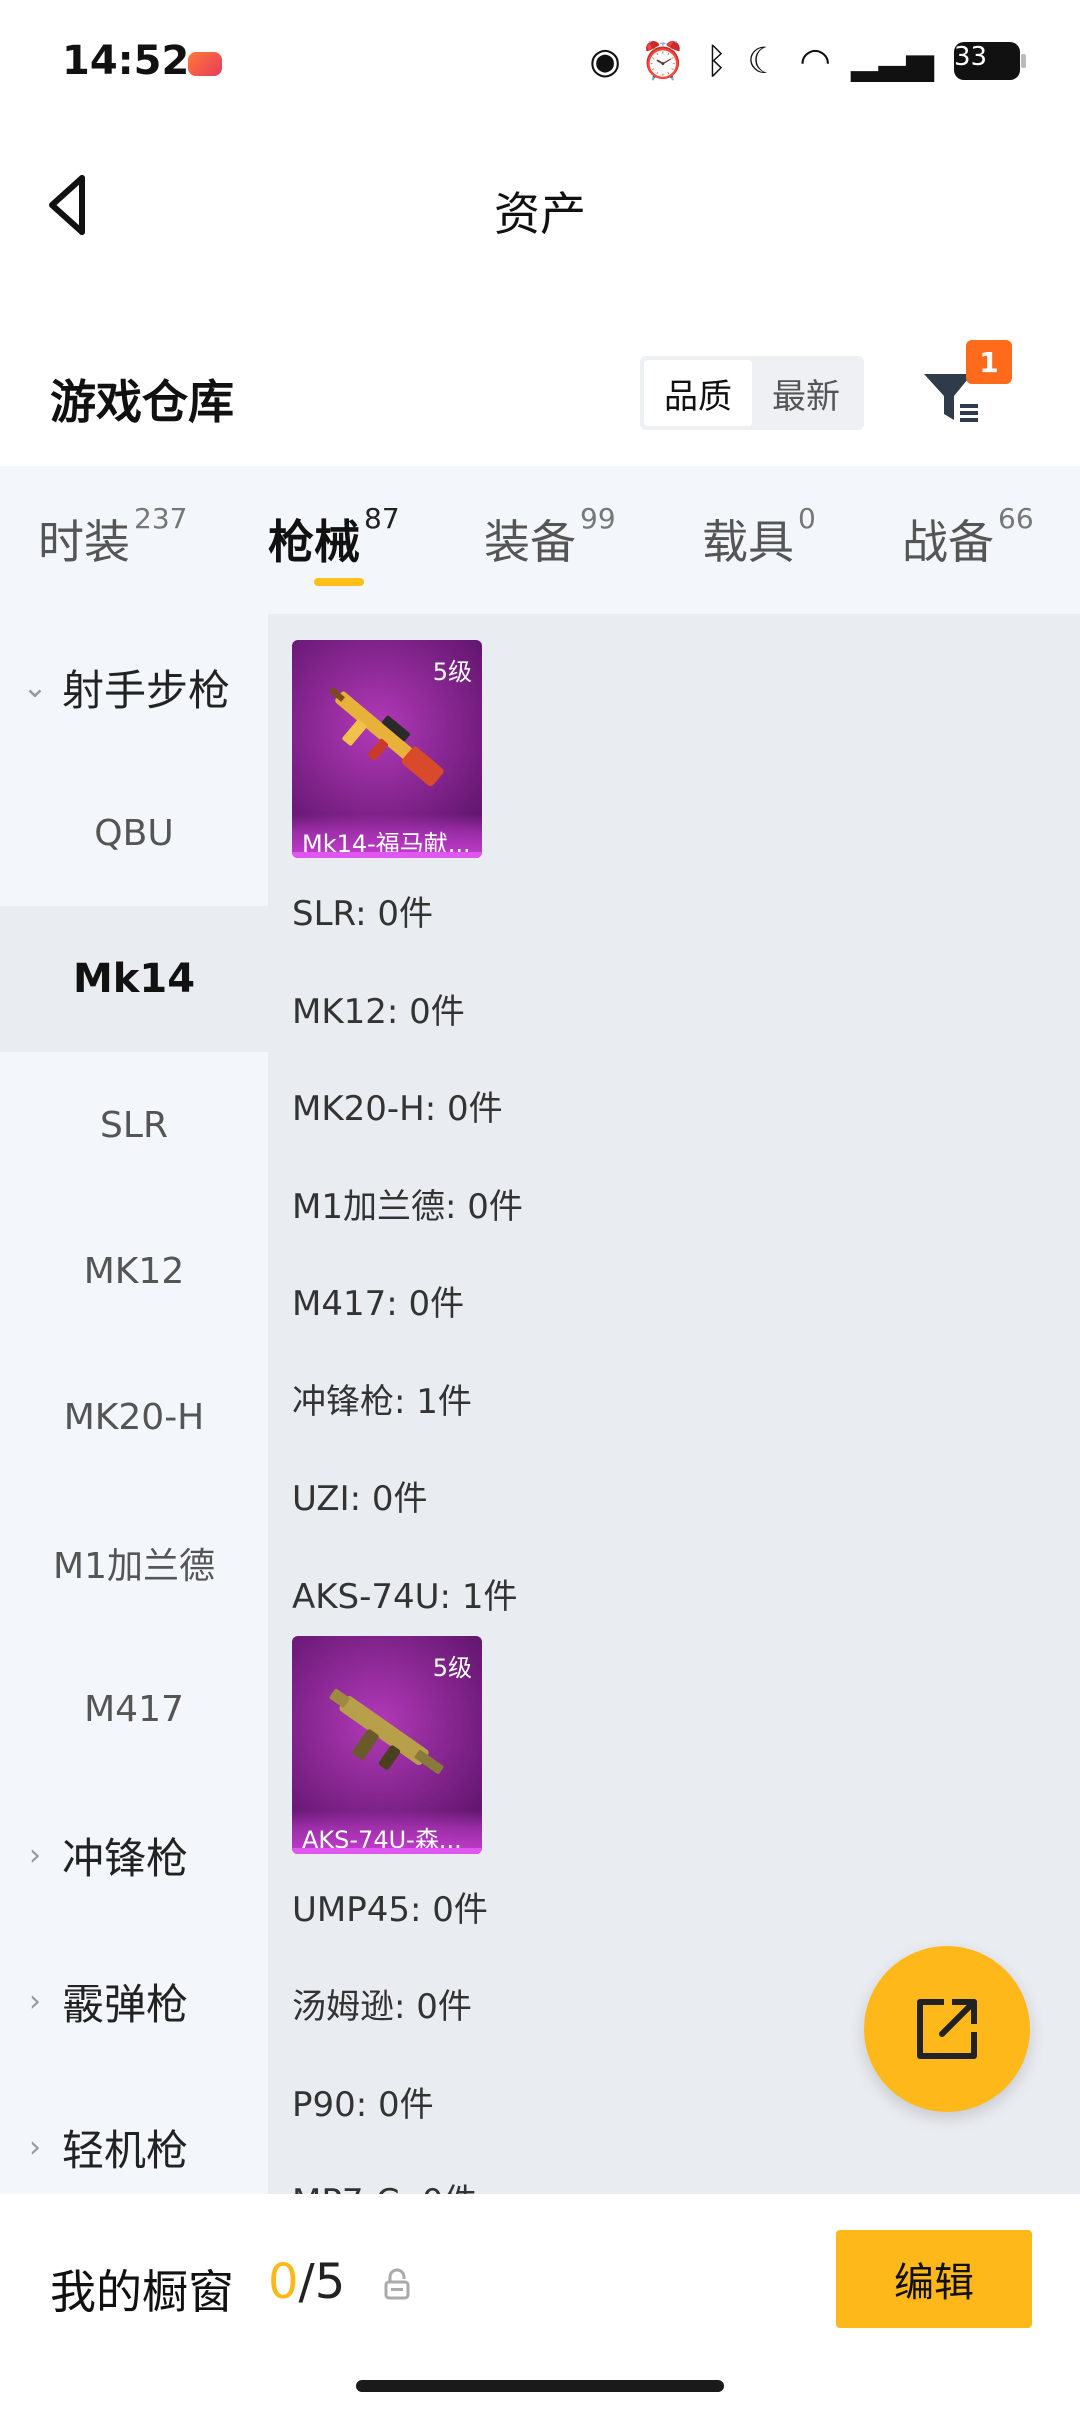 The height and width of the screenshot is (2414, 1080). I want to click on alarm-icon: ⏰, so click(663, 61).